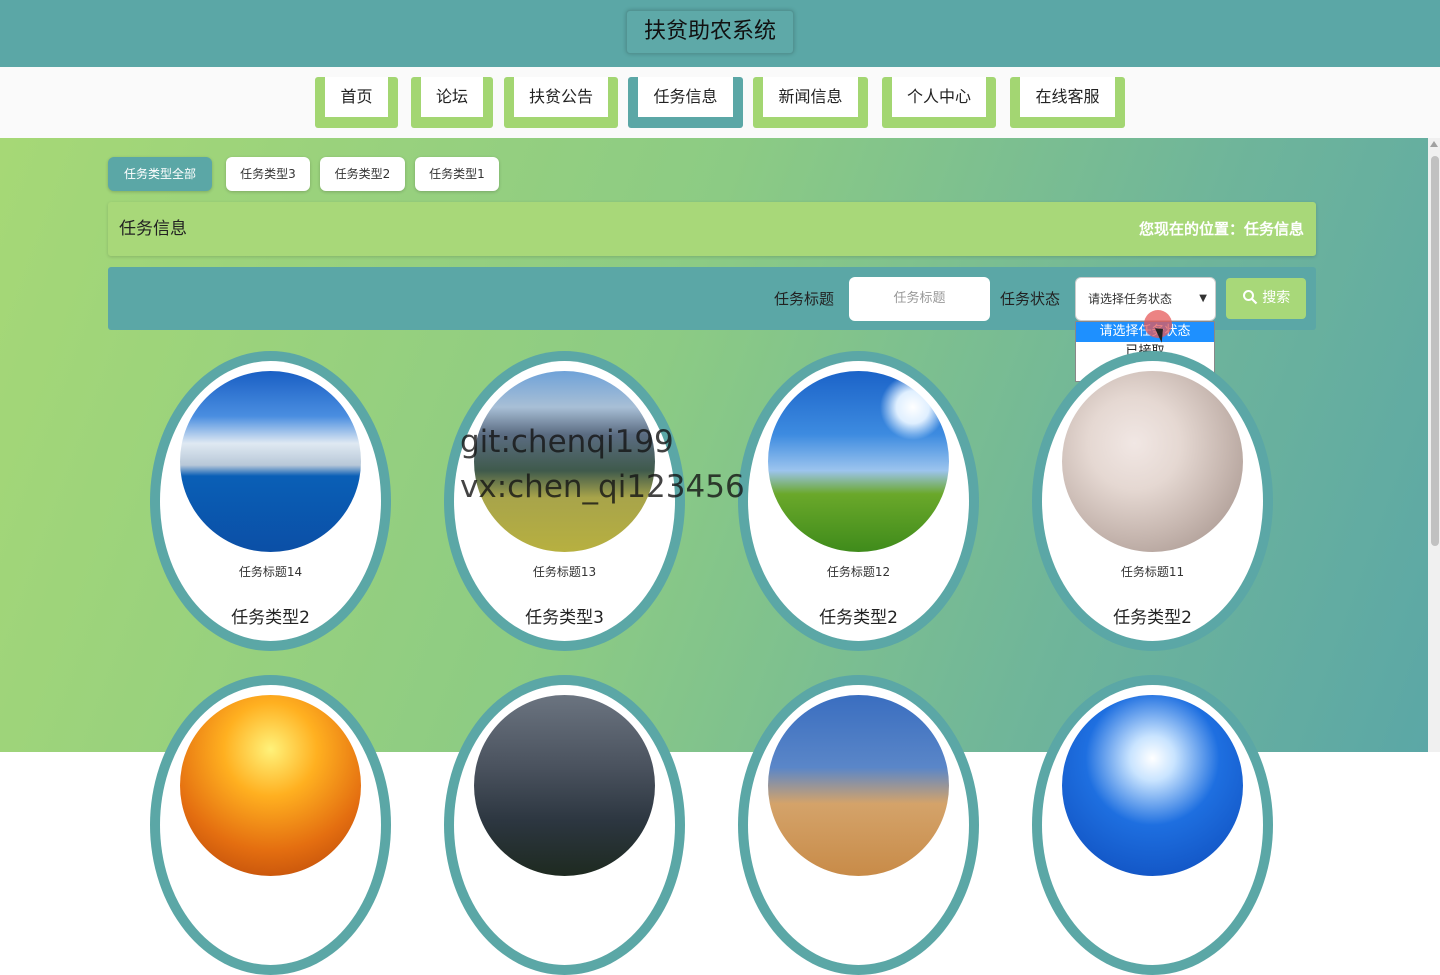  Describe the element at coordinates (457, 174) in the screenshot. I see `category-type1-button: 任务类型1` at that location.